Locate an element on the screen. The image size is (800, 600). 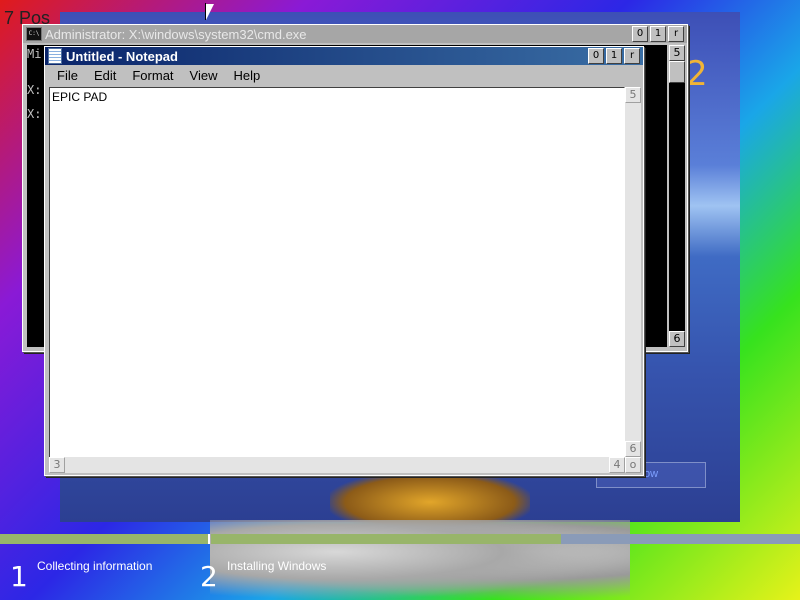
step-number: 1 is located at coordinates (19, 576).